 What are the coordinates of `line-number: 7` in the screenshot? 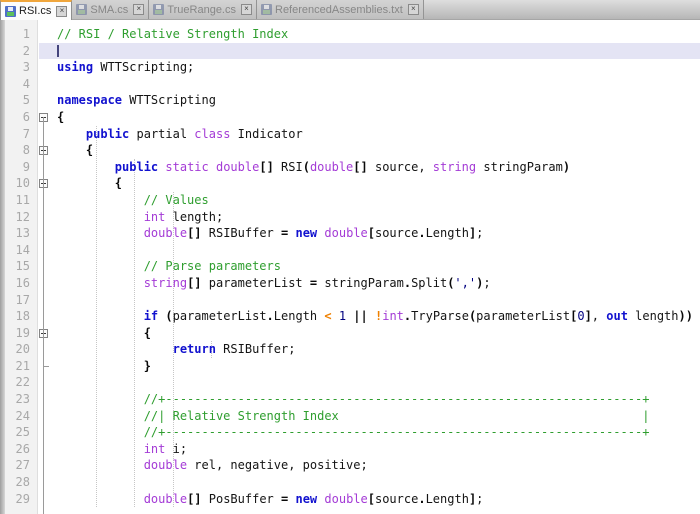 It's located at (26, 133).